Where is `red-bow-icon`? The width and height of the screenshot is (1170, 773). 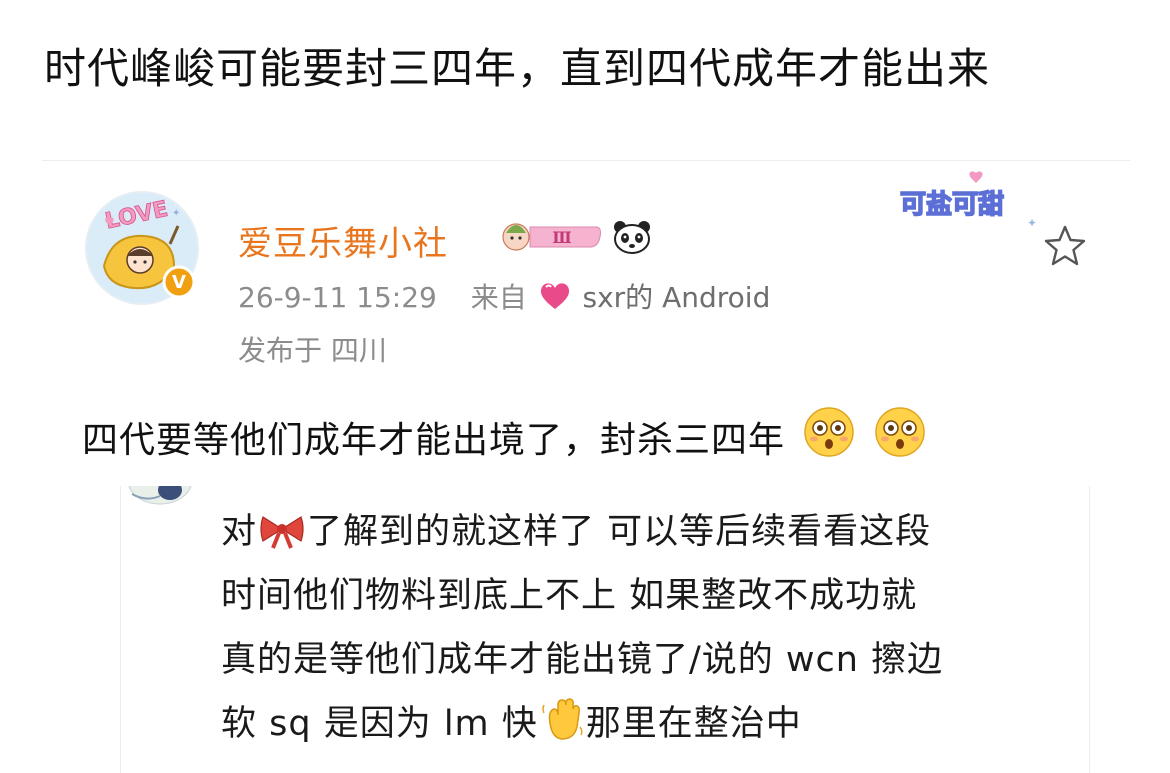
red-bow-icon is located at coordinates (282, 532).